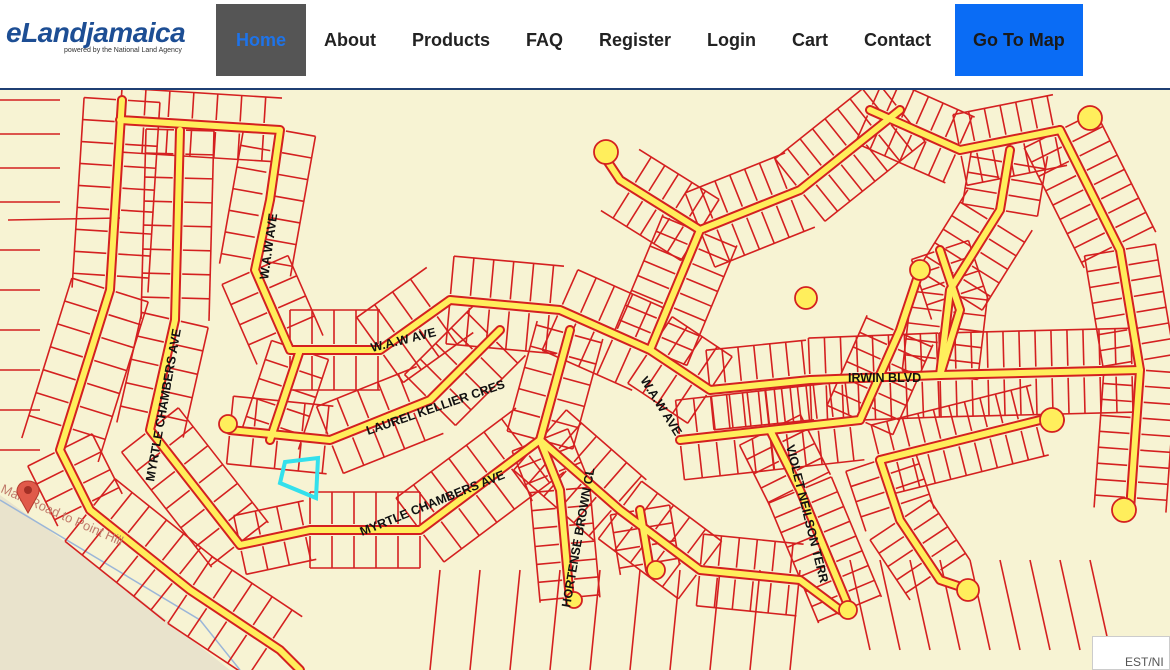  I want to click on logo-tagline: powered by the National Land Agency, so click(123, 50).